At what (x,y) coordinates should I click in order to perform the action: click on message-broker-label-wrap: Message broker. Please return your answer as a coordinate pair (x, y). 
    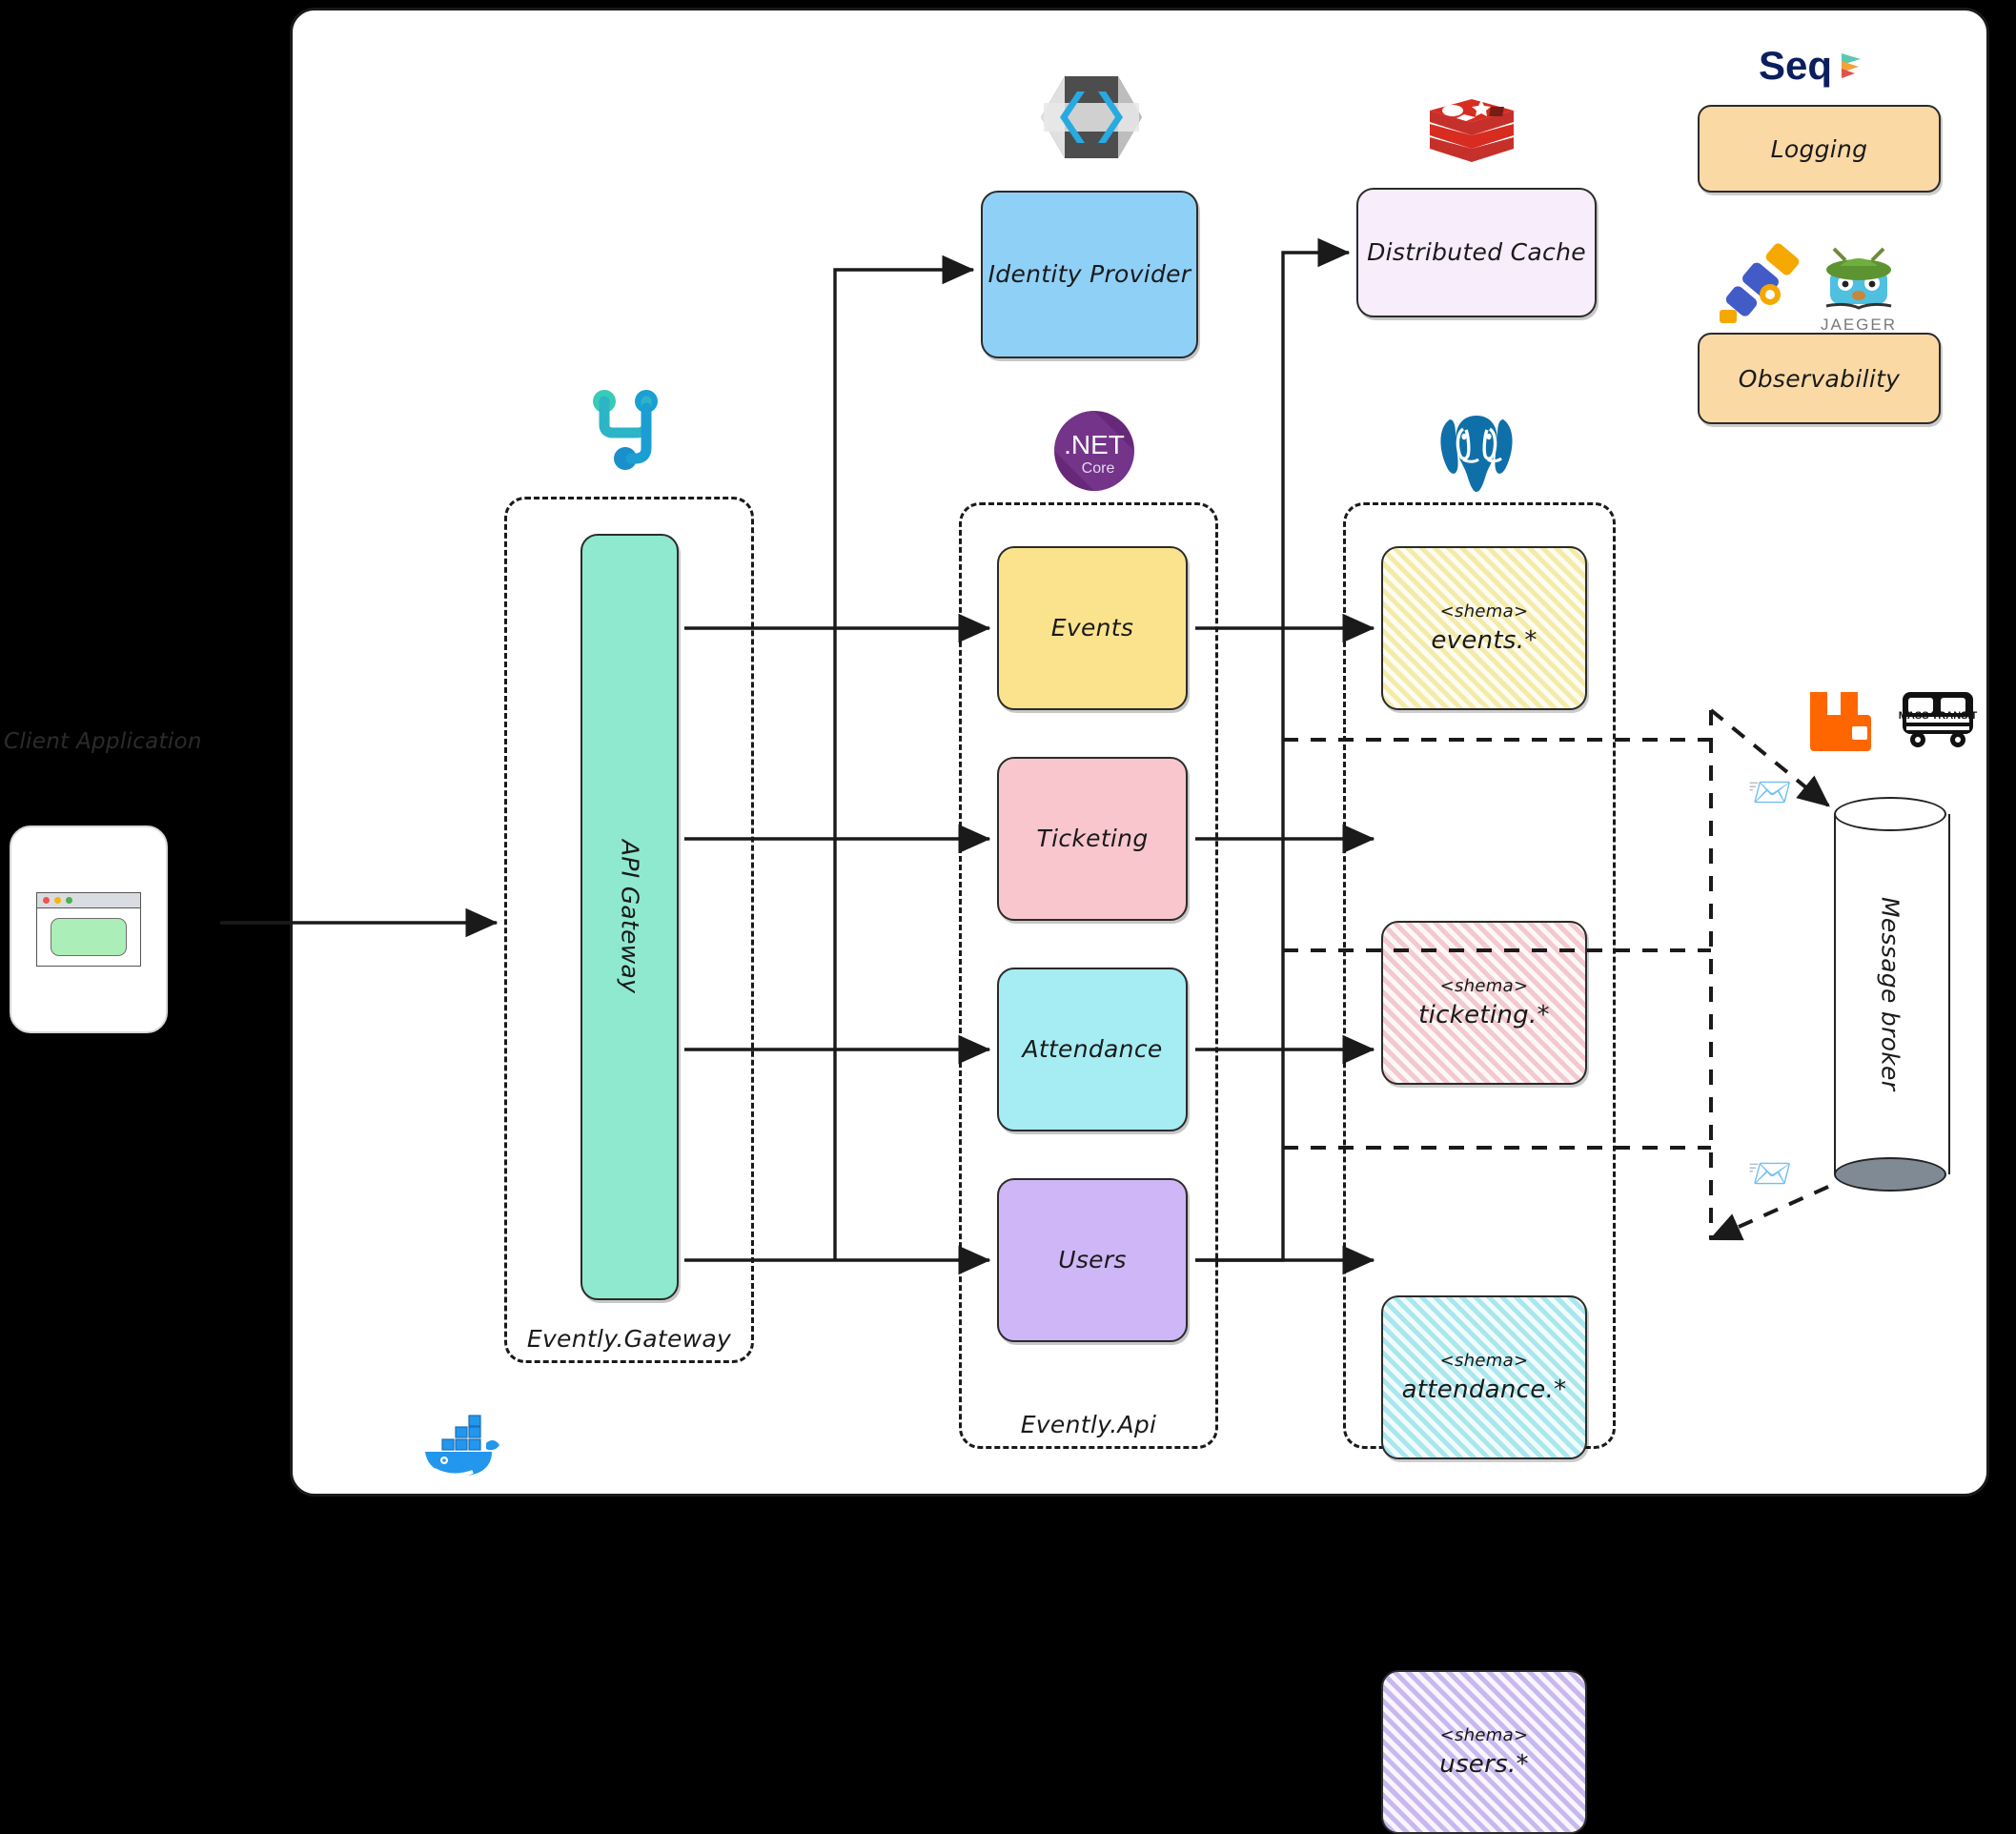
    Looking at the image, I should click on (1890, 994).